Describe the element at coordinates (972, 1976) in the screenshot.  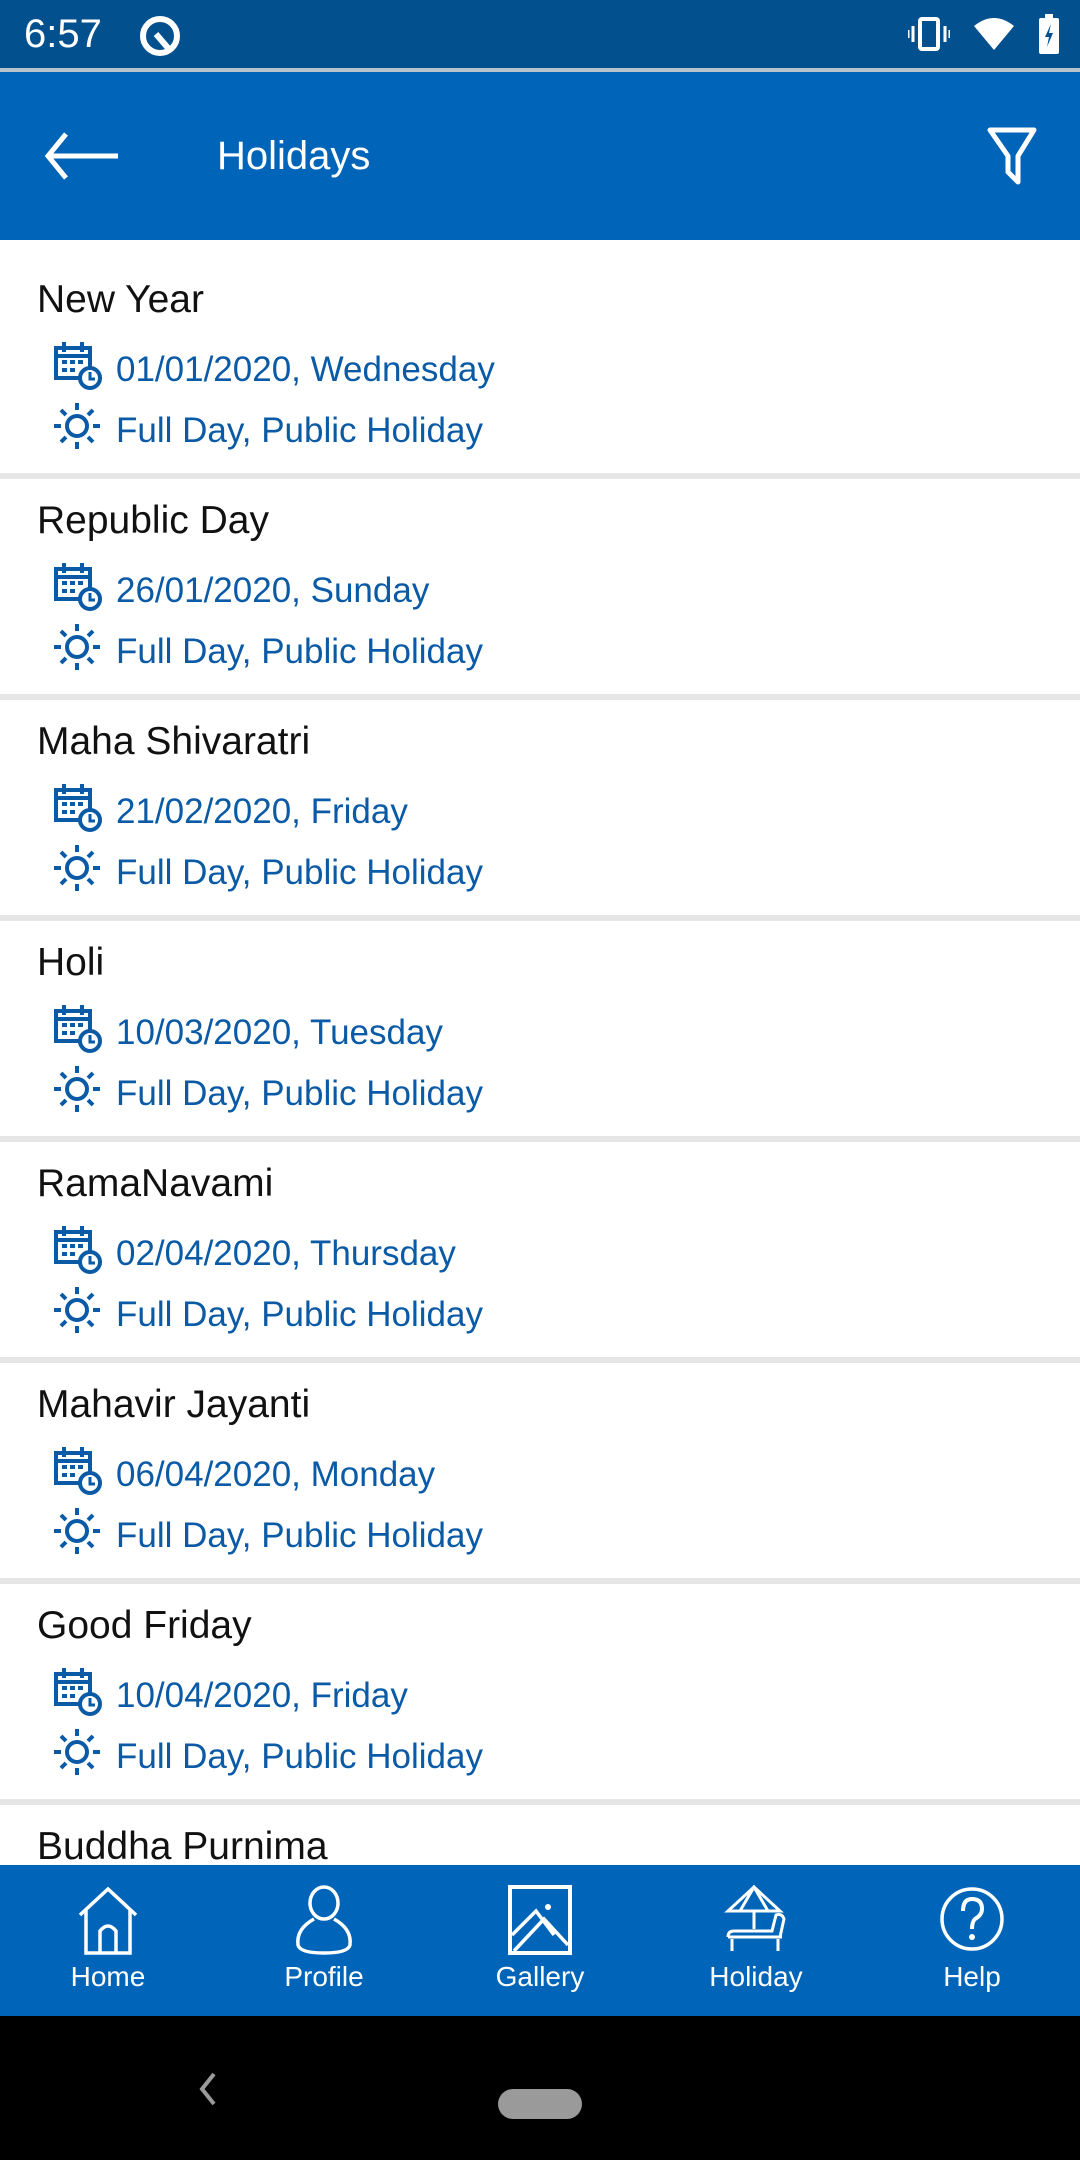
I see `nav-label: Help` at that location.